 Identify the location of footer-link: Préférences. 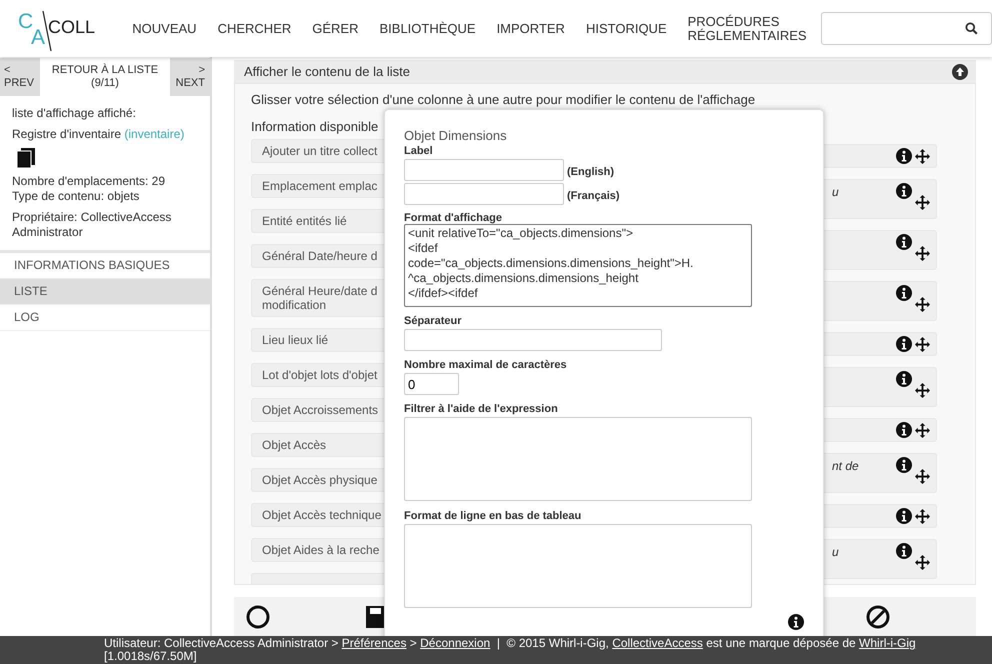
(374, 643).